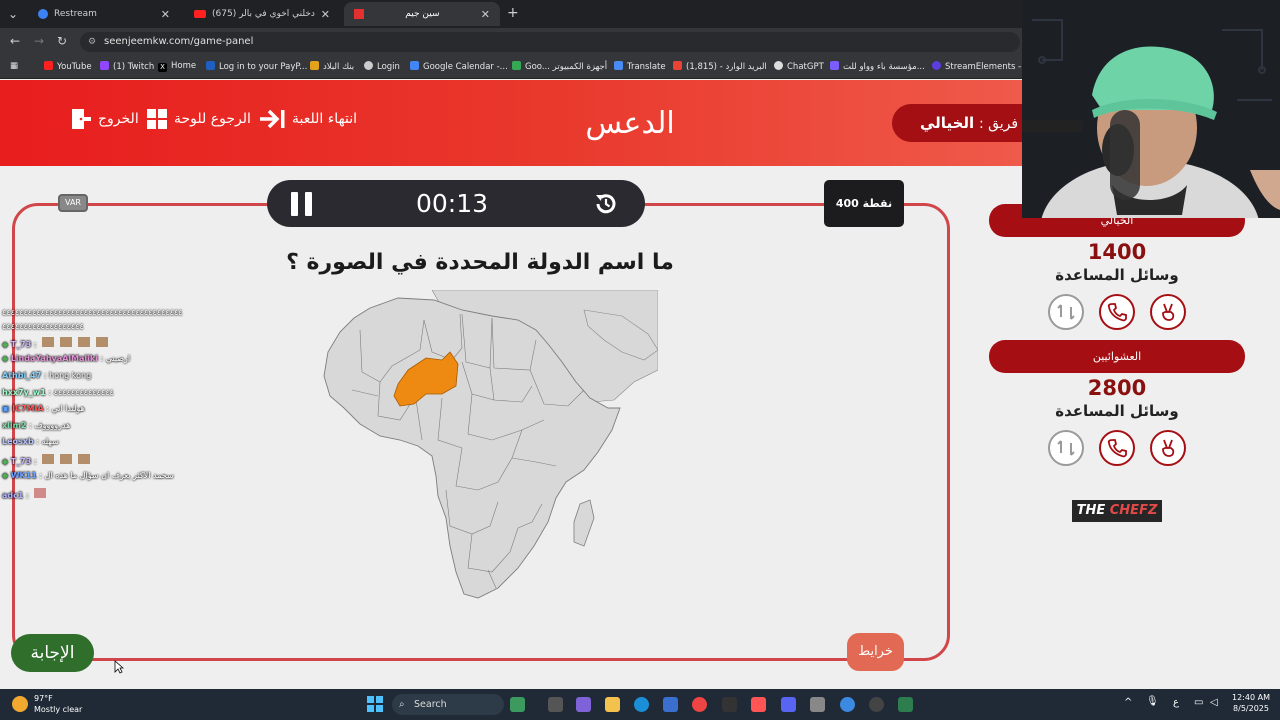 The width and height of the screenshot is (1280, 720). Describe the element at coordinates (25, 494) in the screenshot. I see `chat-message: adc1 :` at that location.